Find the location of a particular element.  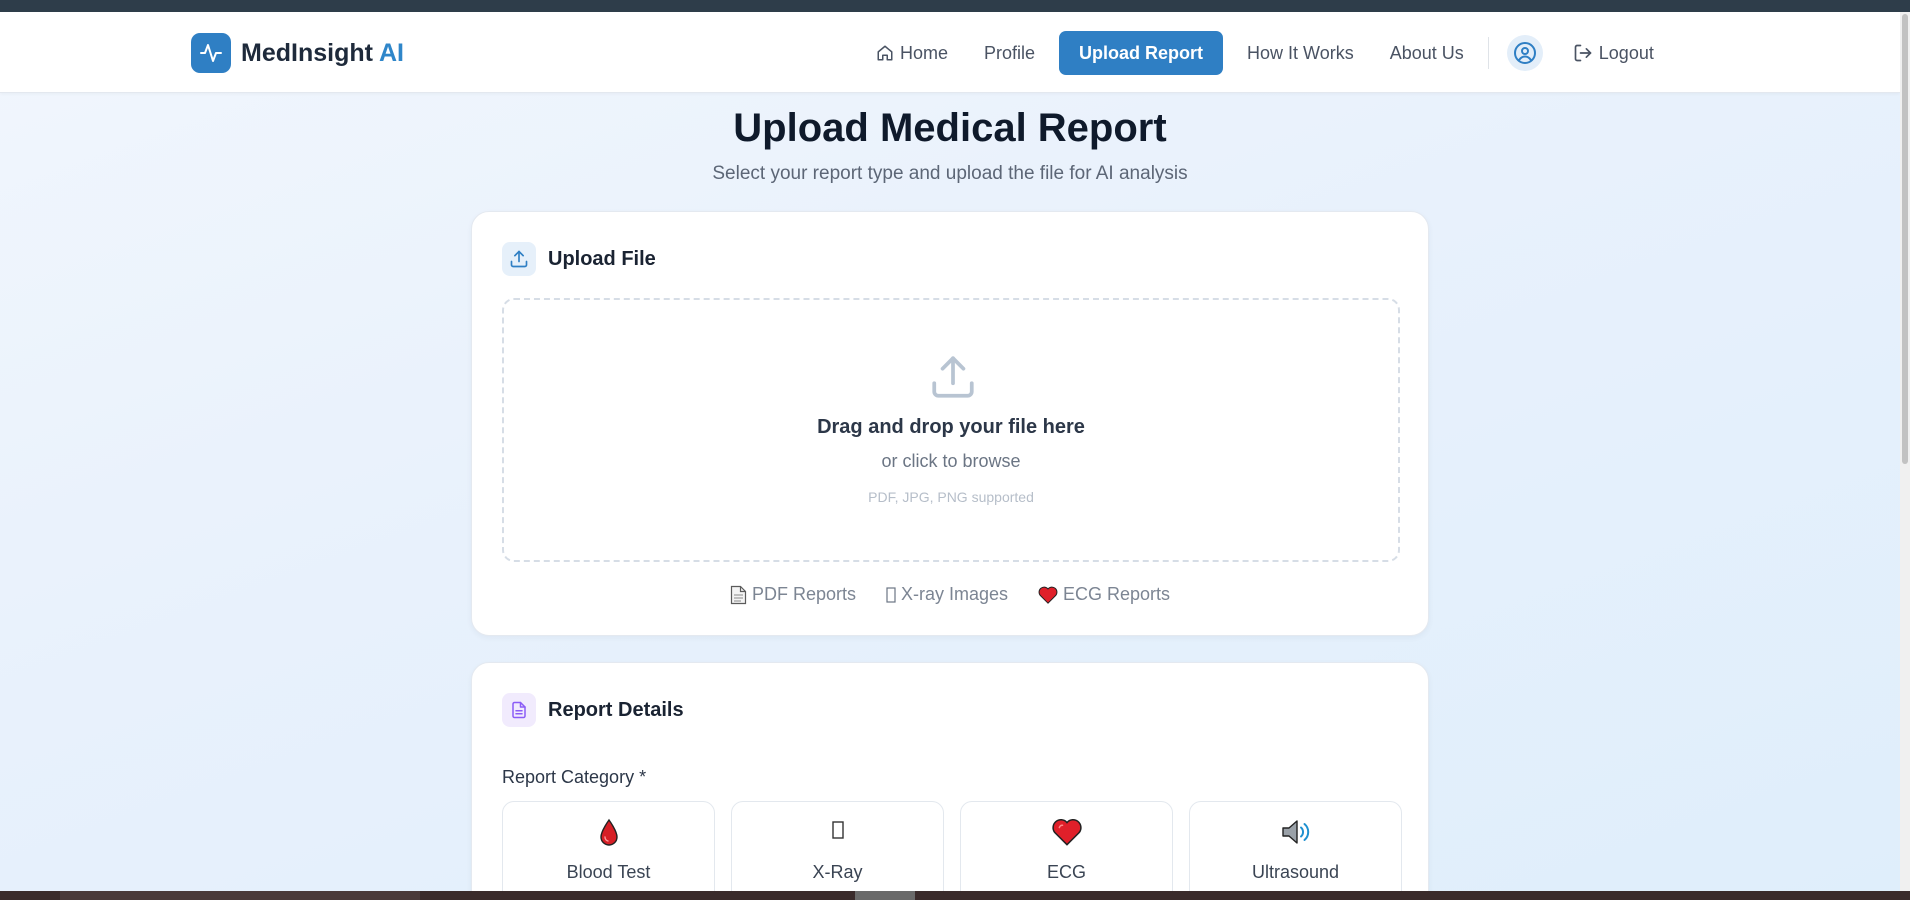

nav-how-it-works: How It Works is located at coordinates (1300, 53).